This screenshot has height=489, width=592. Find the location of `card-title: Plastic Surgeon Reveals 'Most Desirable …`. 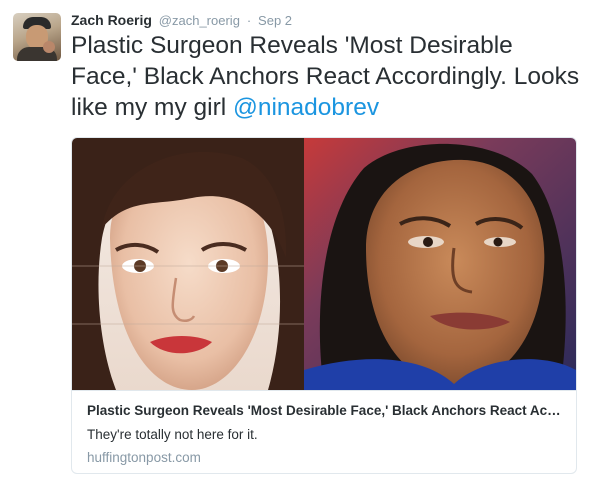

card-title: Plastic Surgeon Reveals 'Most Desirable … is located at coordinates (327, 410).